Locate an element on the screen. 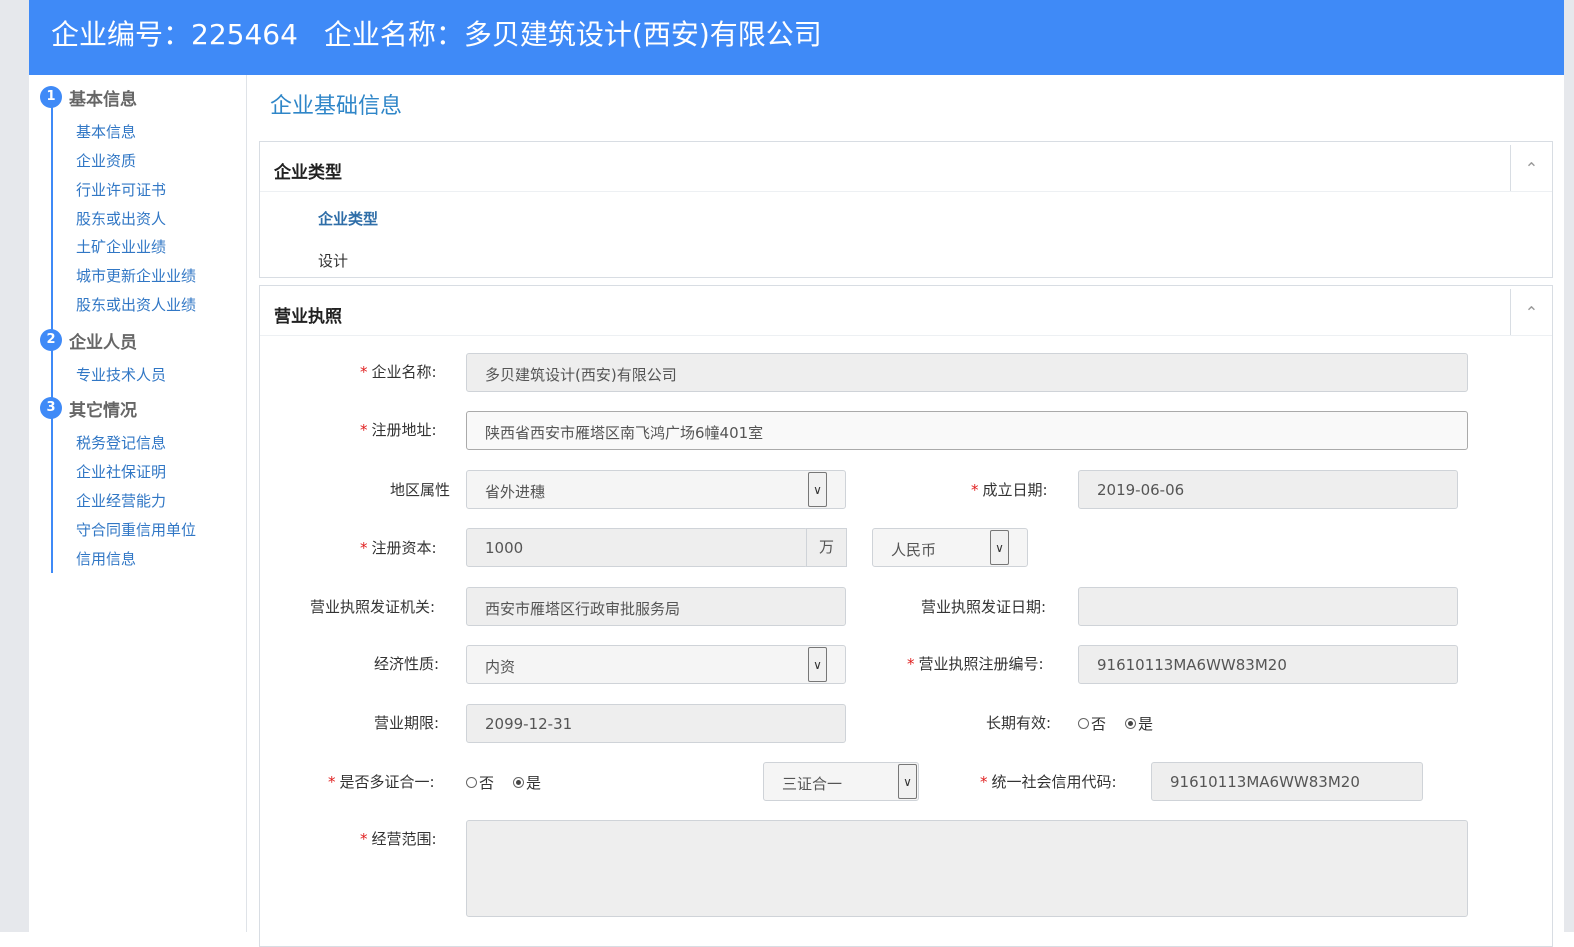 The width and height of the screenshot is (1574, 947). sidebar-item-tax: 税务登记信息 is located at coordinates (121, 442).